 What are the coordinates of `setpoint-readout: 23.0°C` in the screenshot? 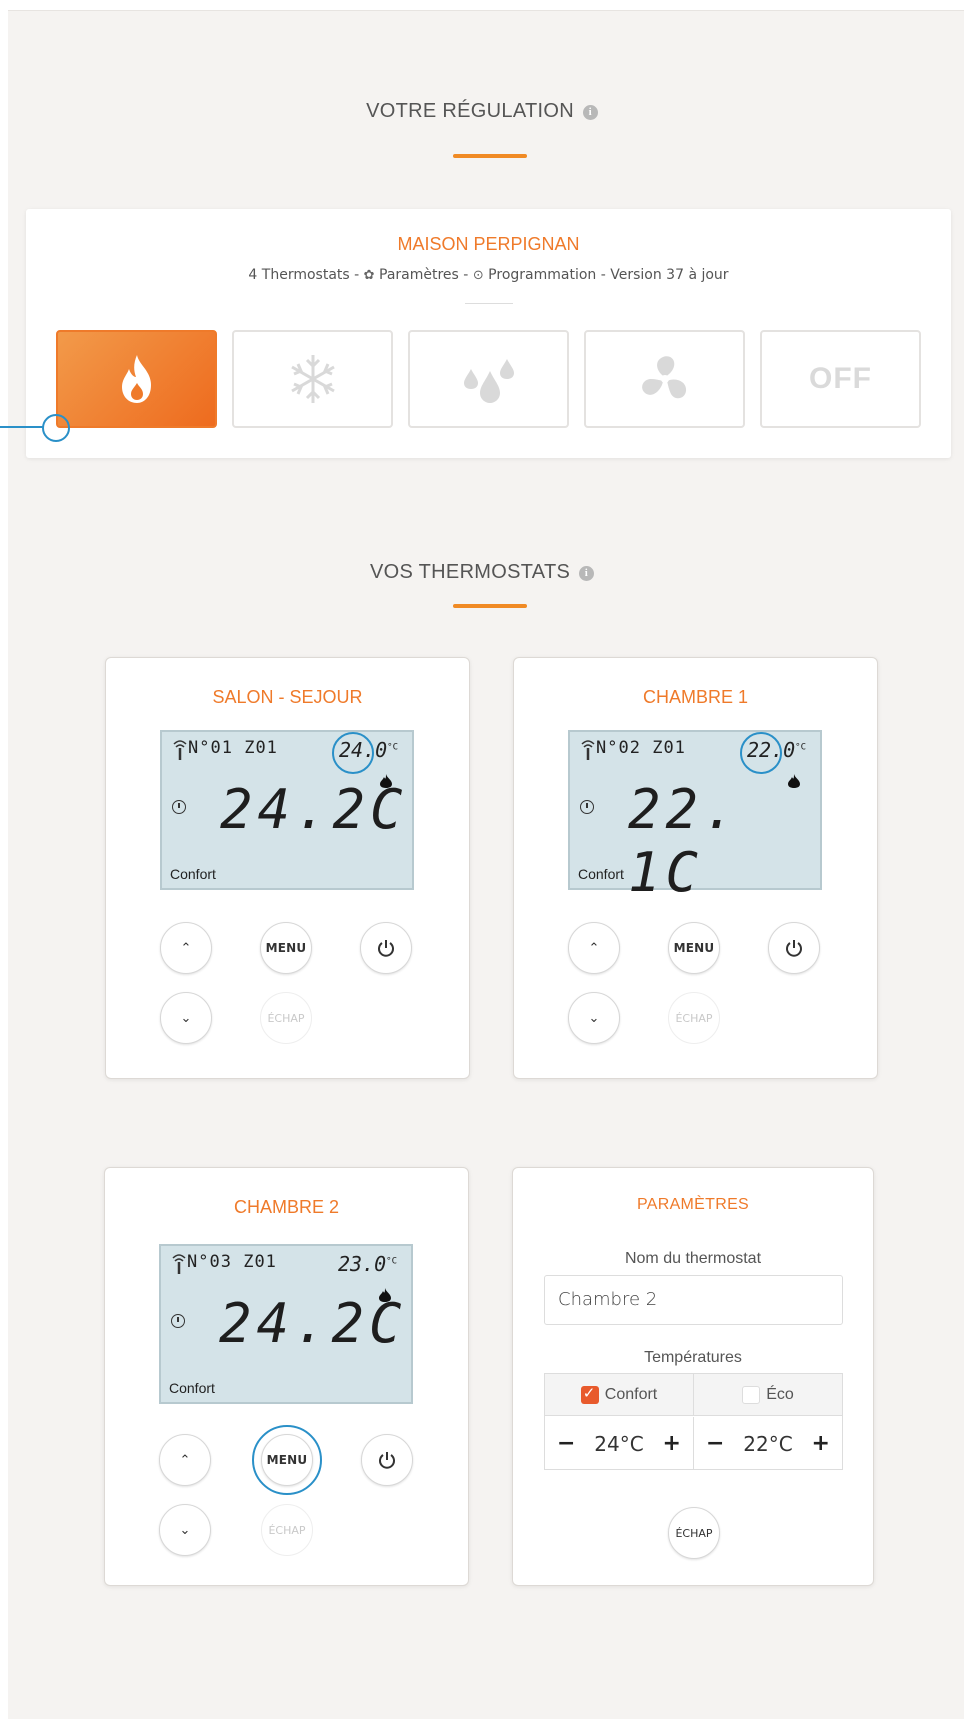 It's located at (367, 1264).